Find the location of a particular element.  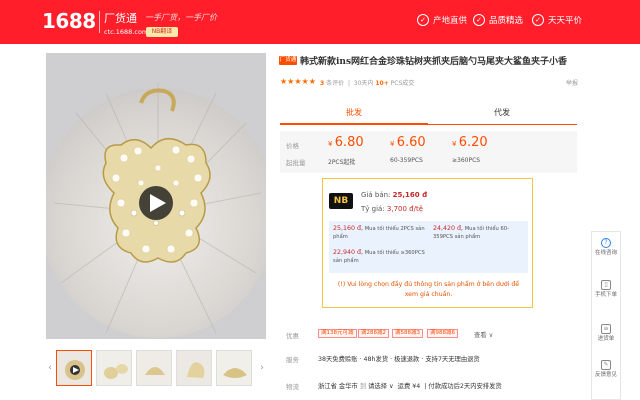

site-logo: 1688 is located at coordinates (69, 21).